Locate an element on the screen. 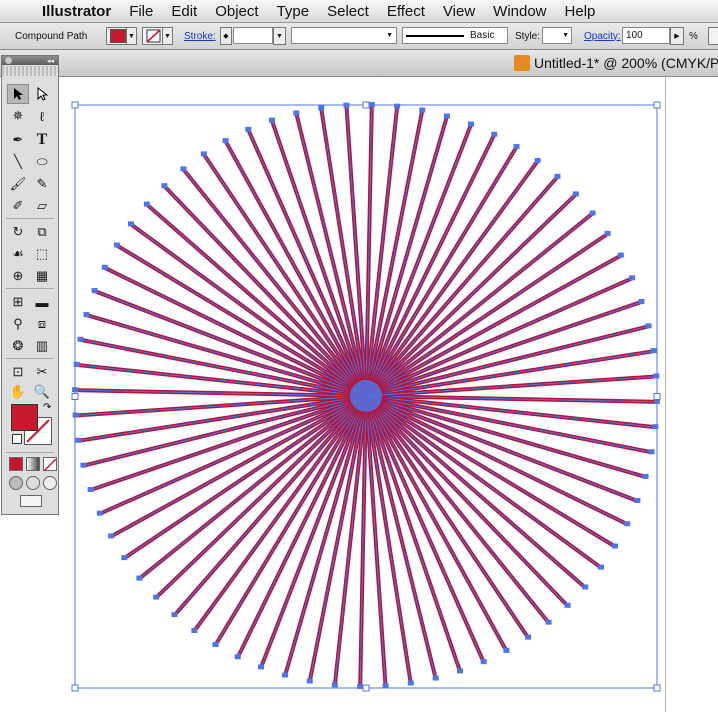 This screenshot has width=718, height=712. lasso-tool-icon: ℓ is located at coordinates (42, 116).